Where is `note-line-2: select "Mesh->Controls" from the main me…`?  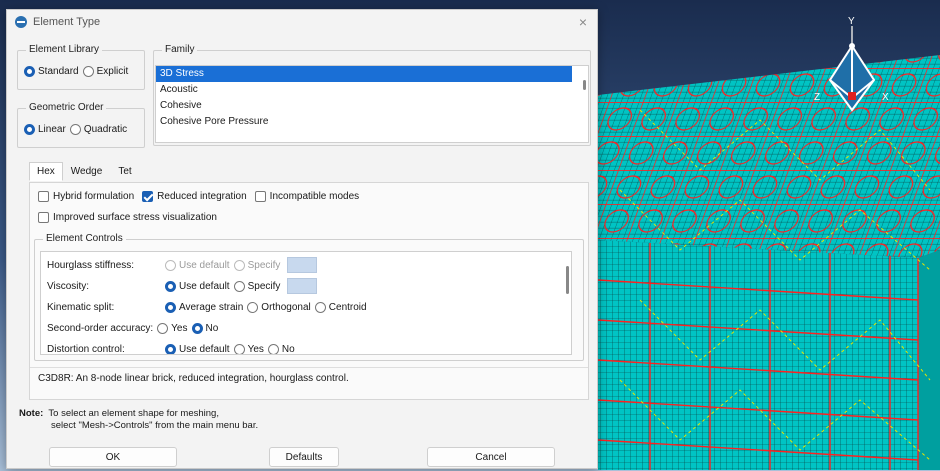 note-line-2: select "Mesh->Controls" from the main me… is located at coordinates (155, 425).